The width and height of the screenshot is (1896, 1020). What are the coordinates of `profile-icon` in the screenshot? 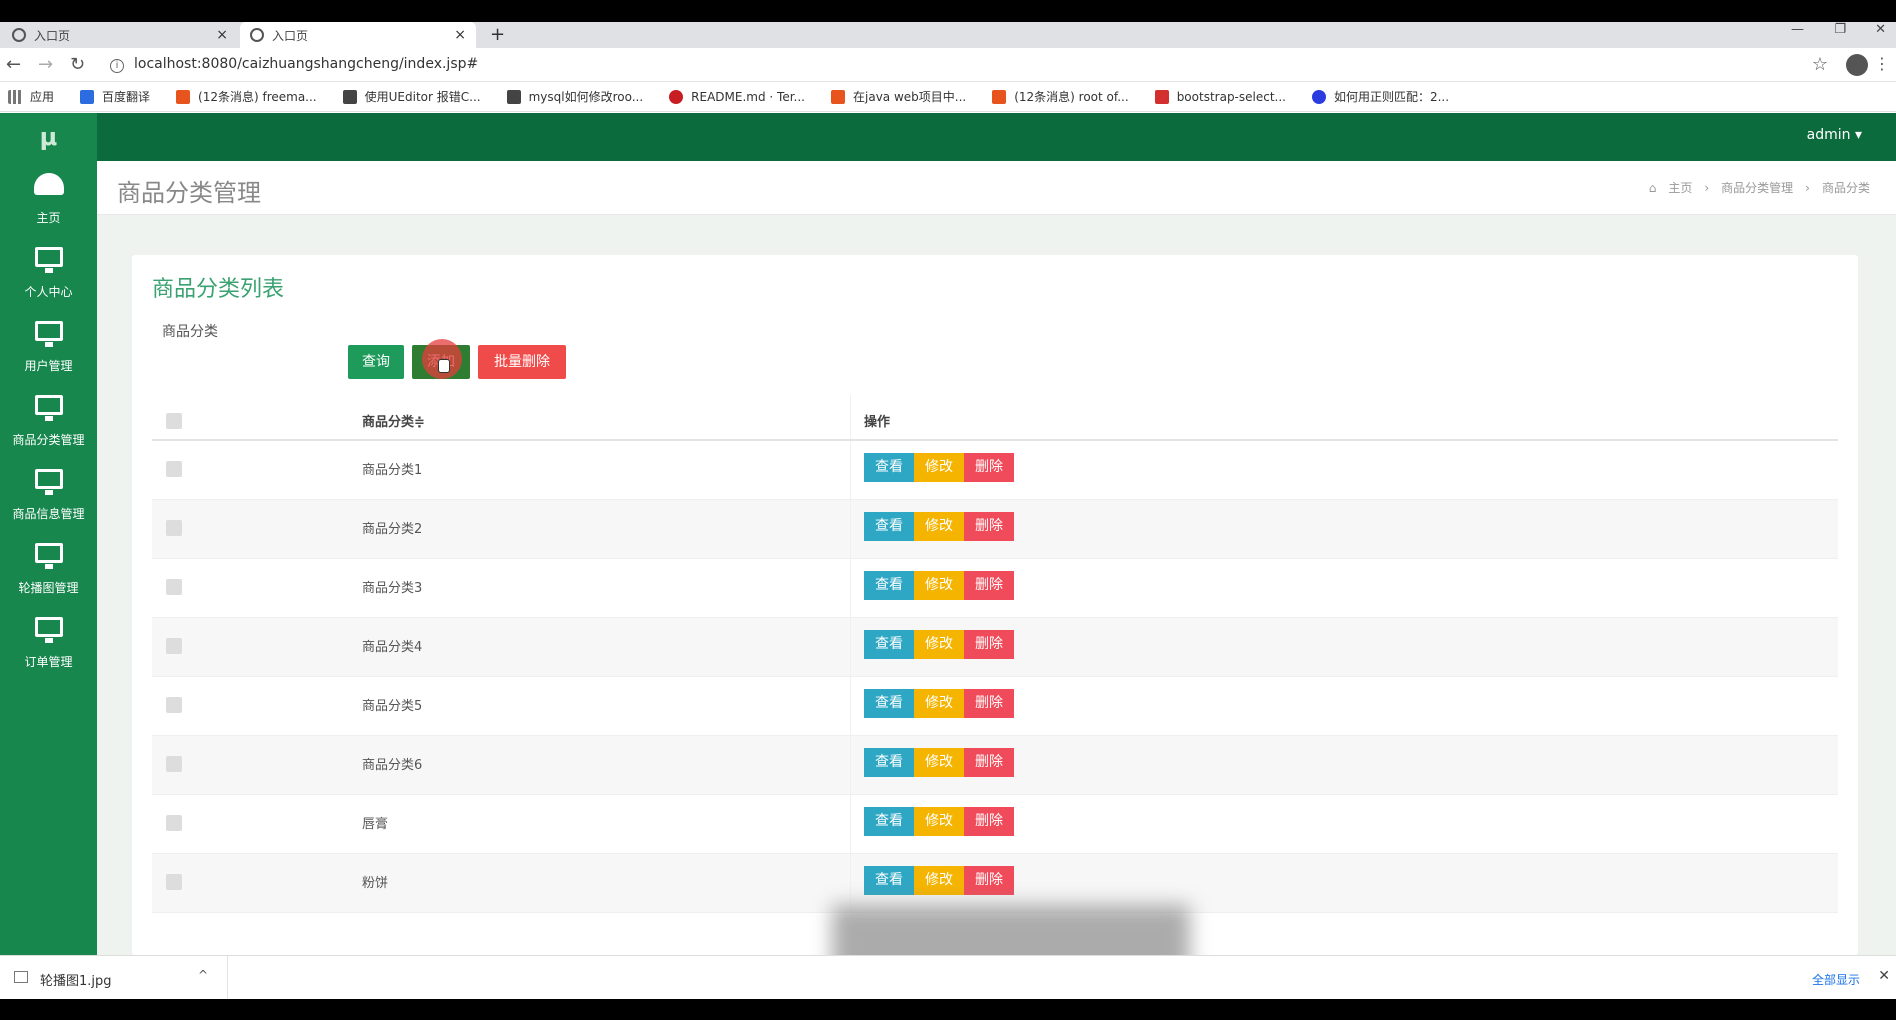 It's located at (1857, 65).